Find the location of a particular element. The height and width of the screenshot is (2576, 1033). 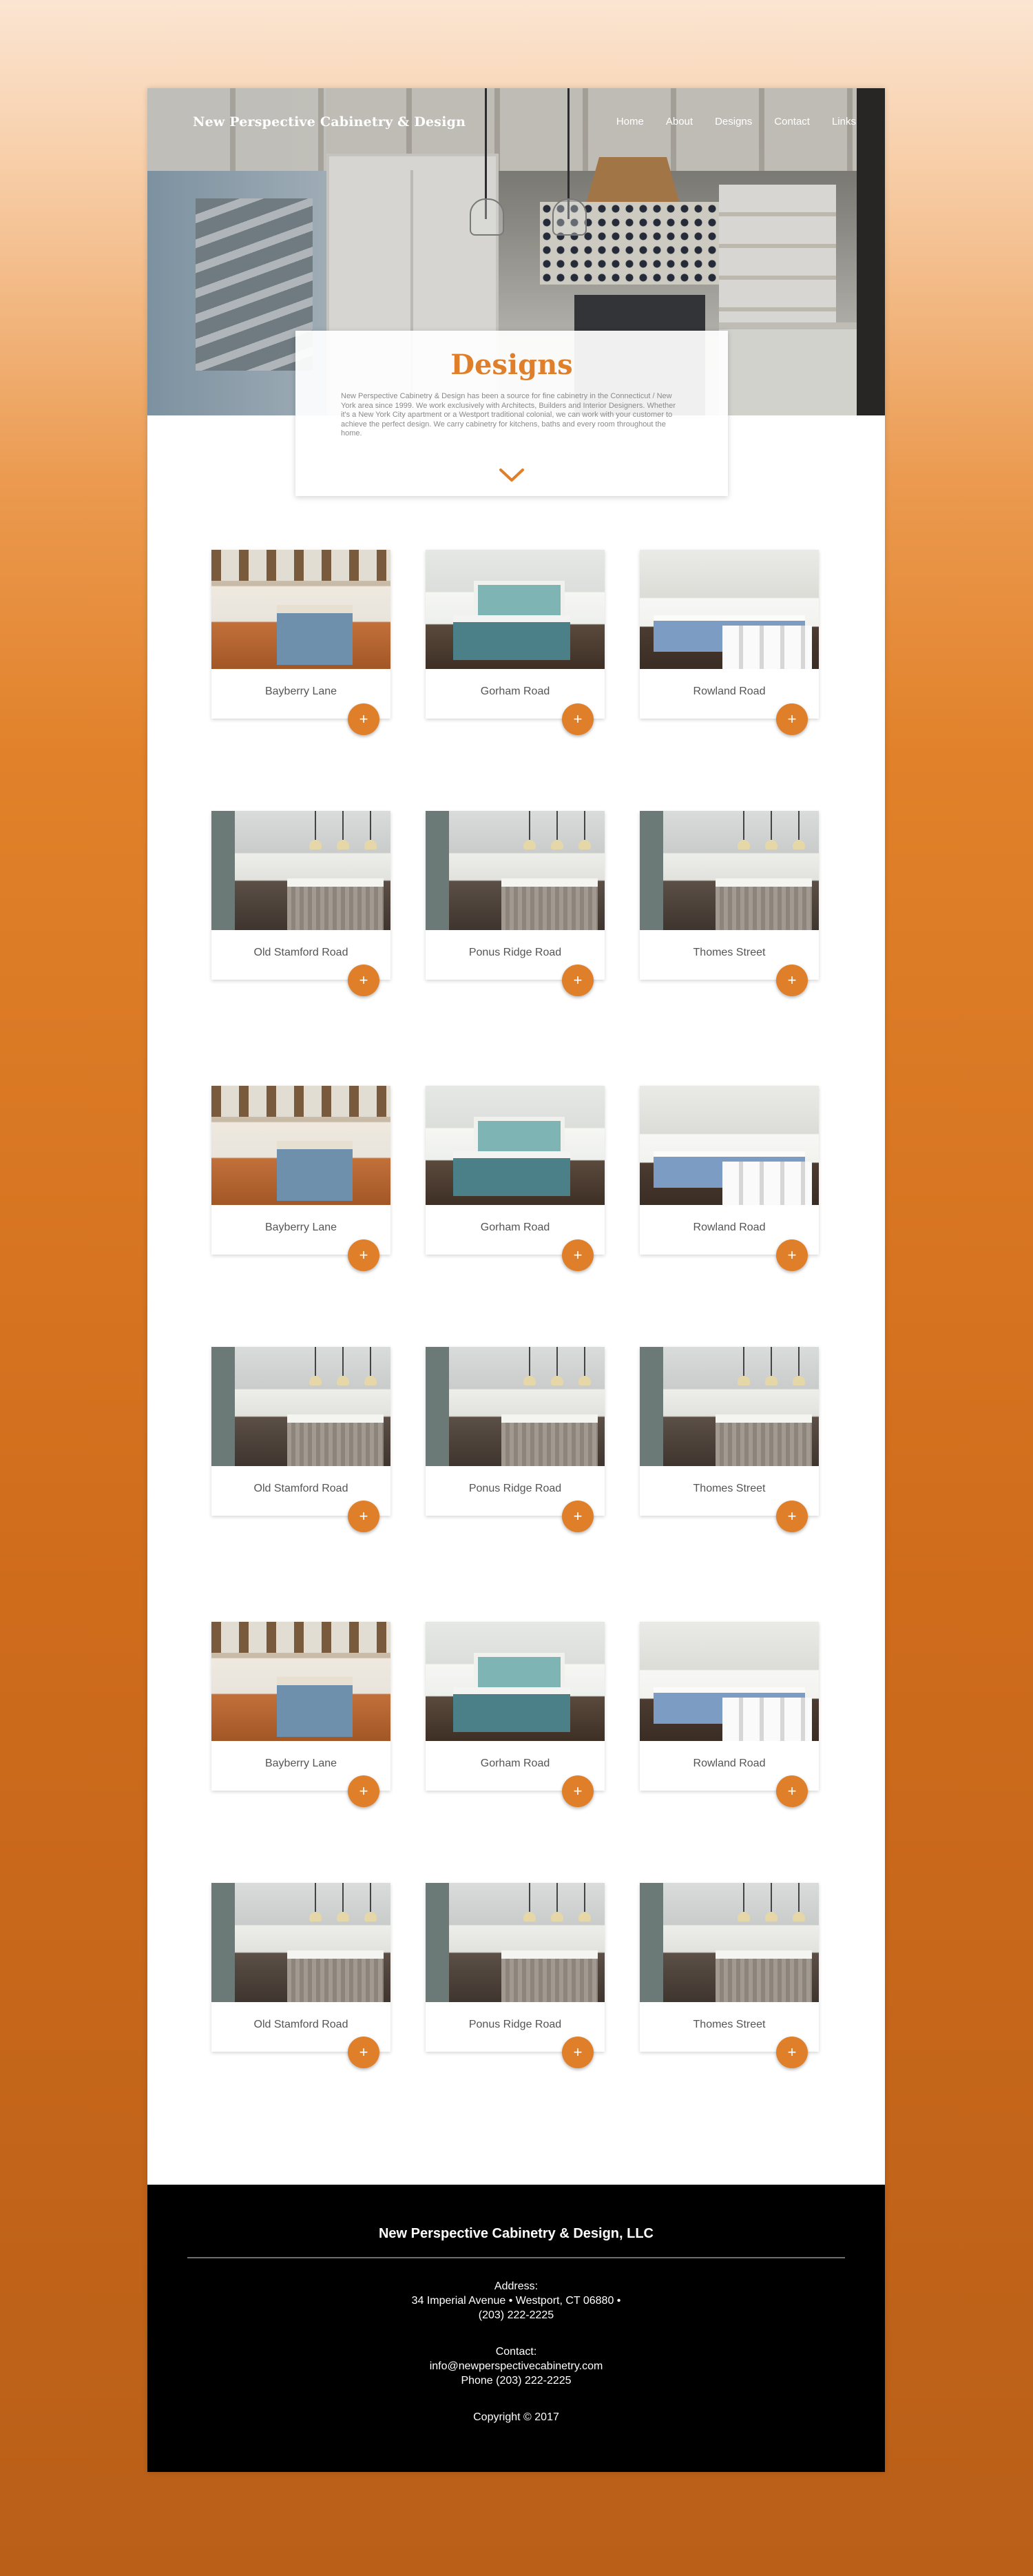

nav-about: About is located at coordinates (679, 121).